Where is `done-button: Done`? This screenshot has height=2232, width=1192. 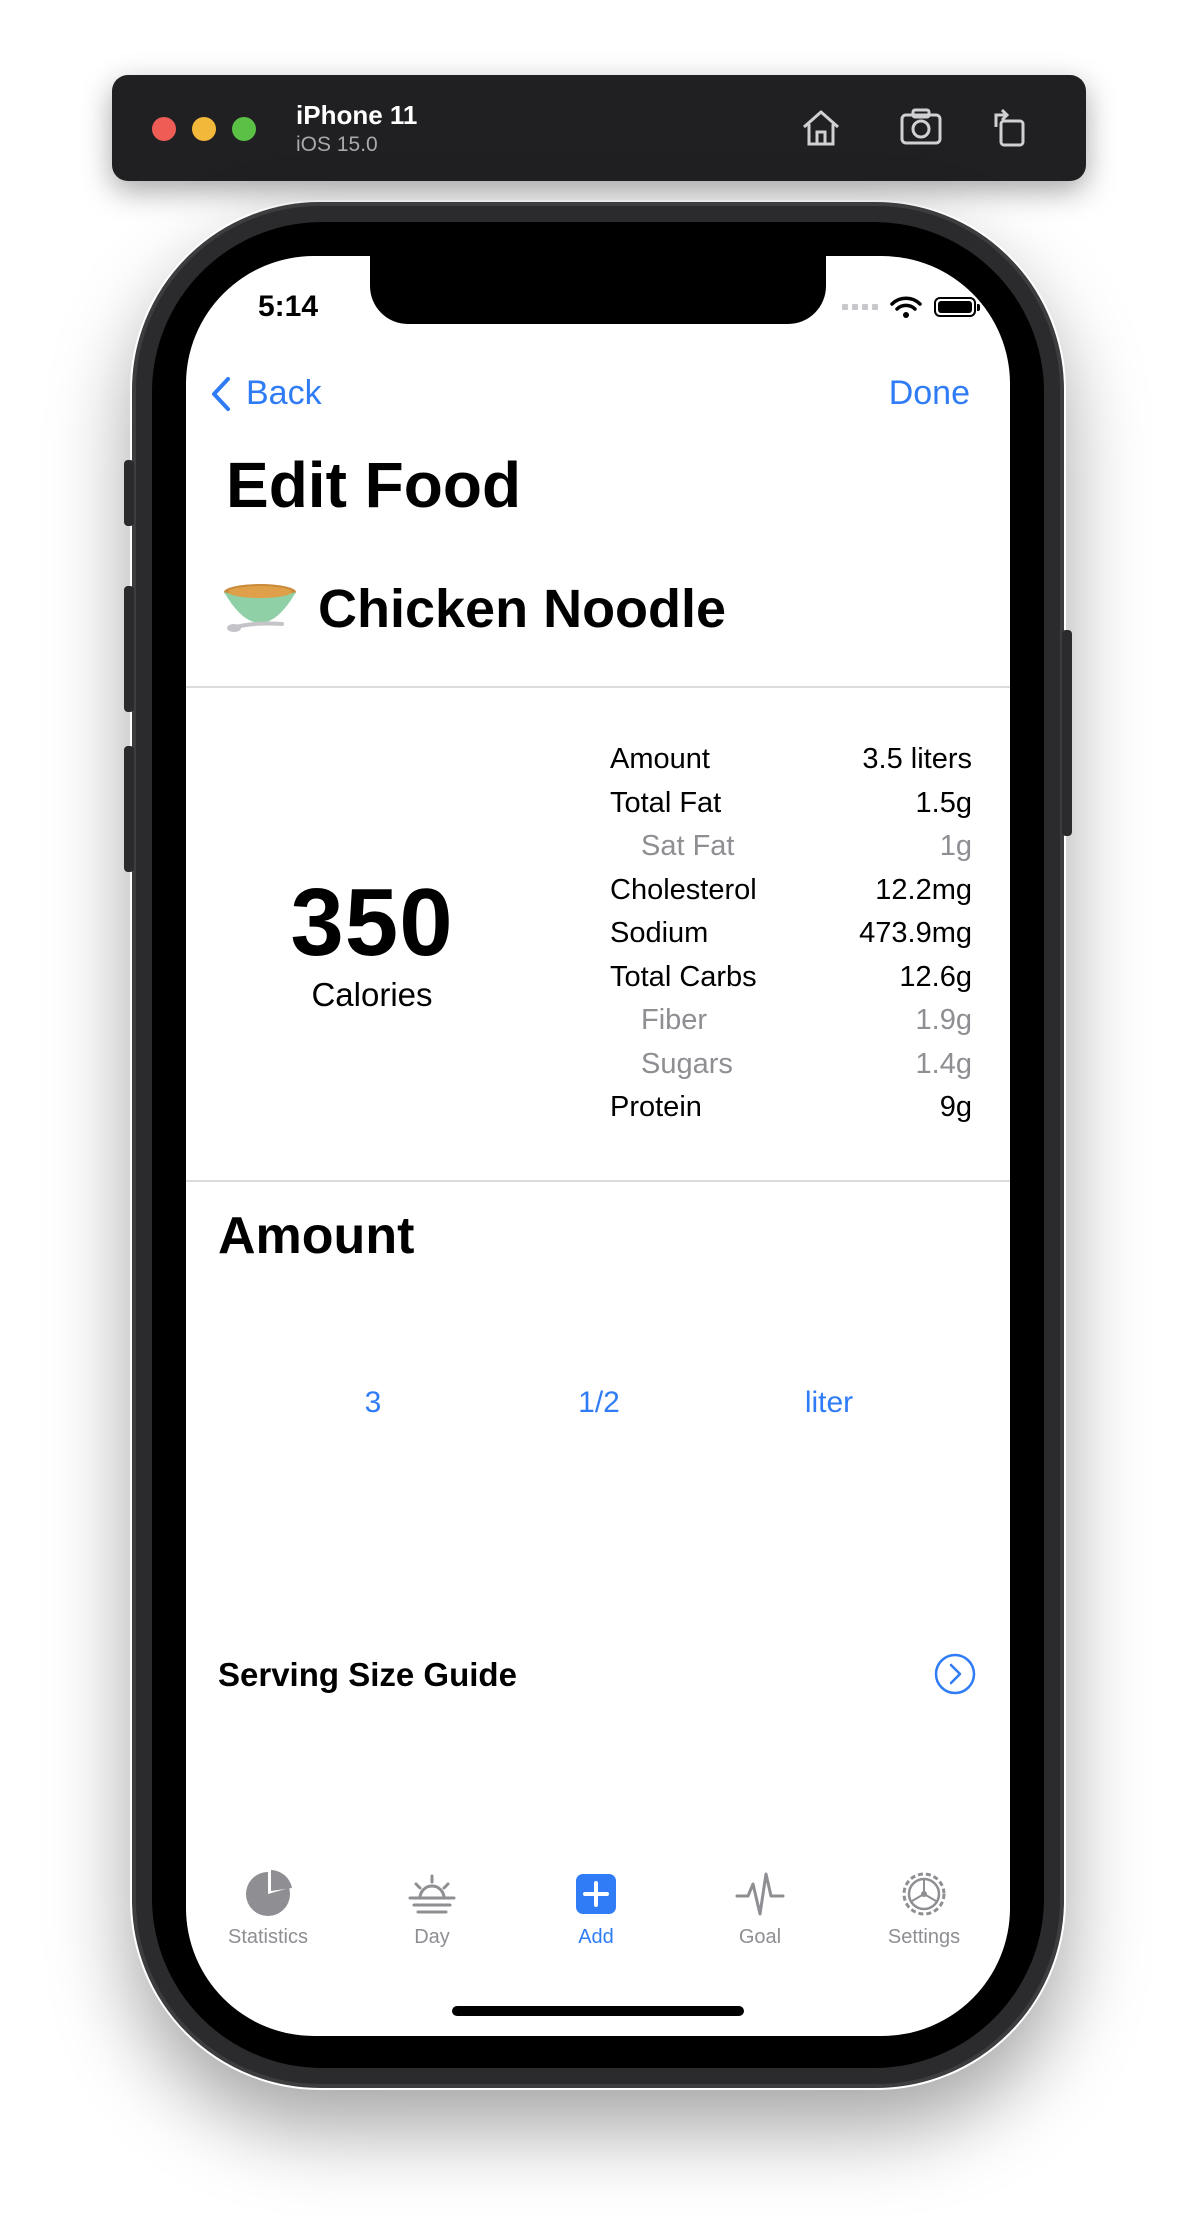
done-button: Done is located at coordinates (929, 393).